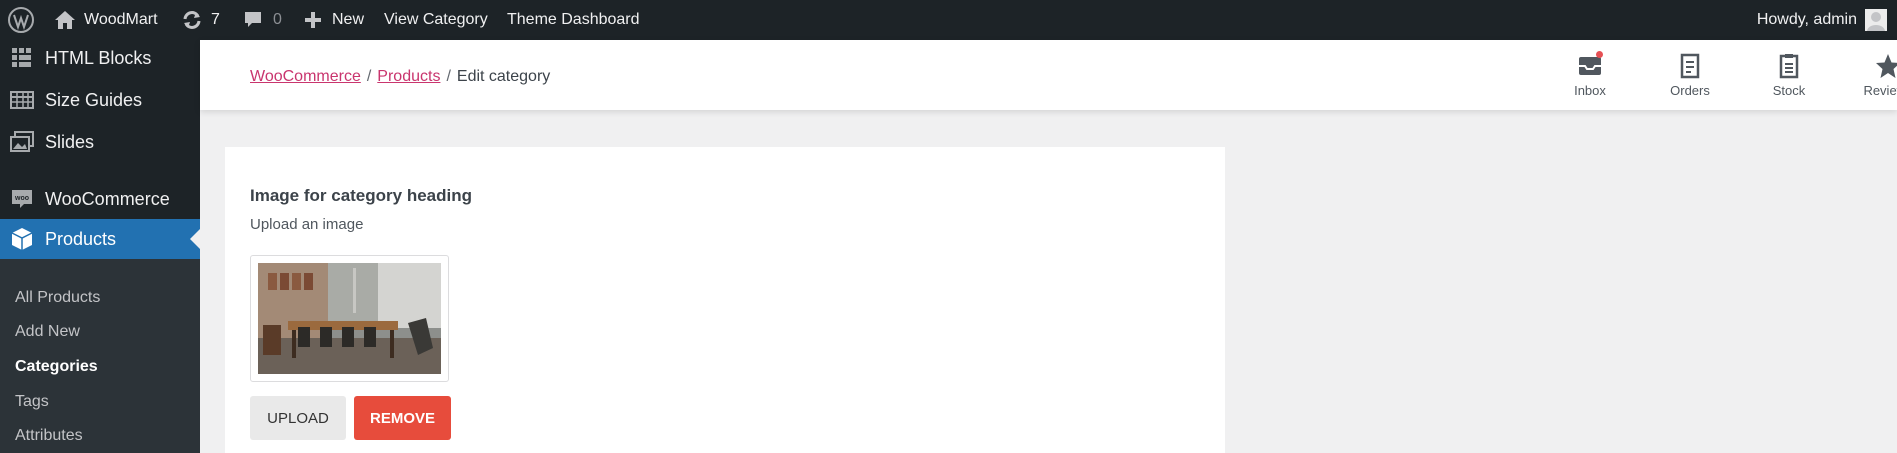 The width and height of the screenshot is (1897, 453). Describe the element at coordinates (100, 142) in the screenshot. I see `sidebar-item-slides: Slides` at that location.